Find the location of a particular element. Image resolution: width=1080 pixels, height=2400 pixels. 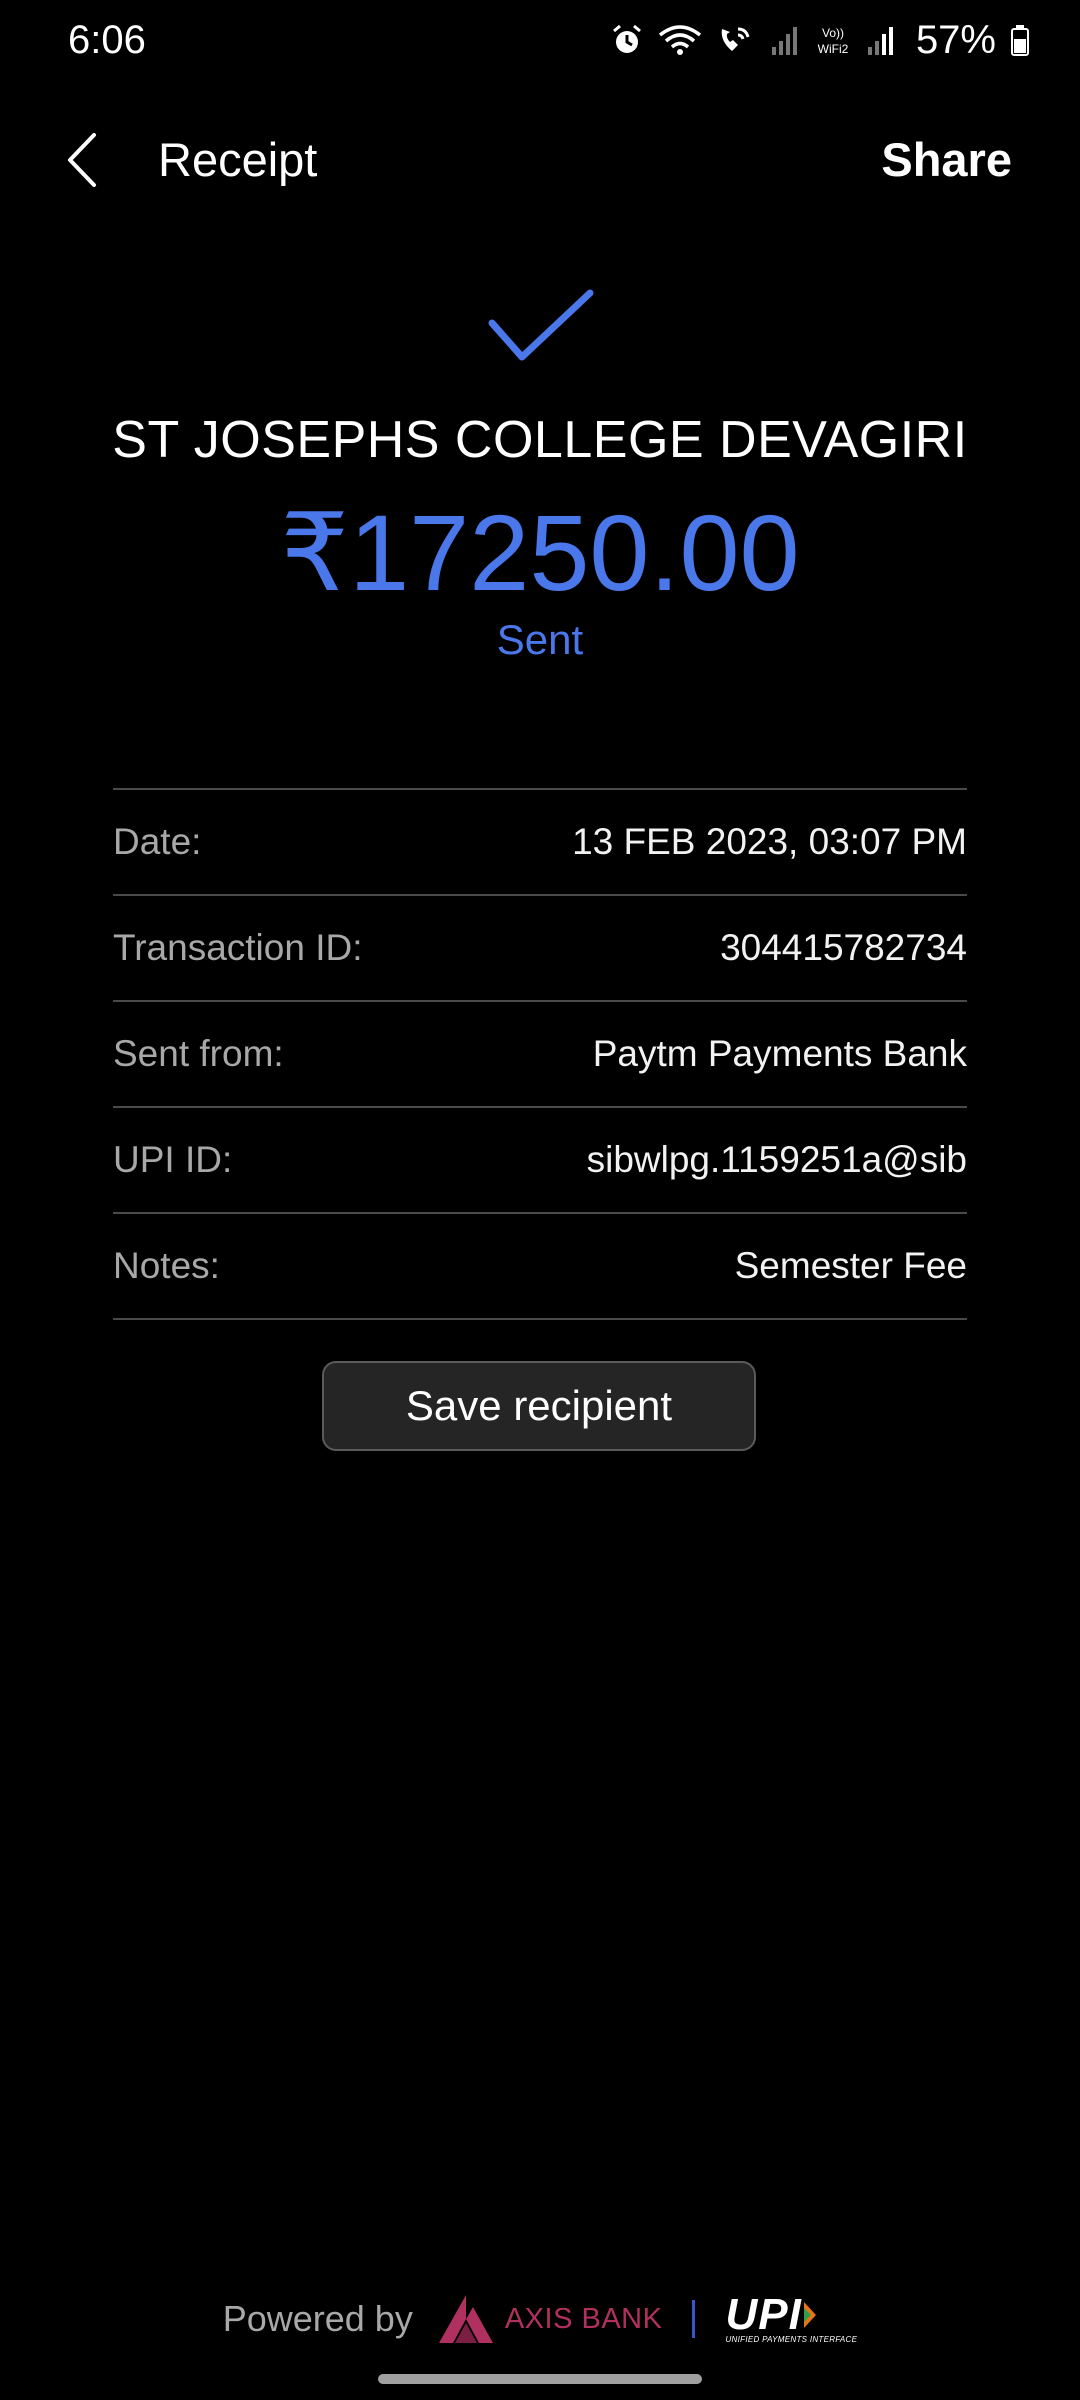

alarm-icon is located at coordinates (626, 38).